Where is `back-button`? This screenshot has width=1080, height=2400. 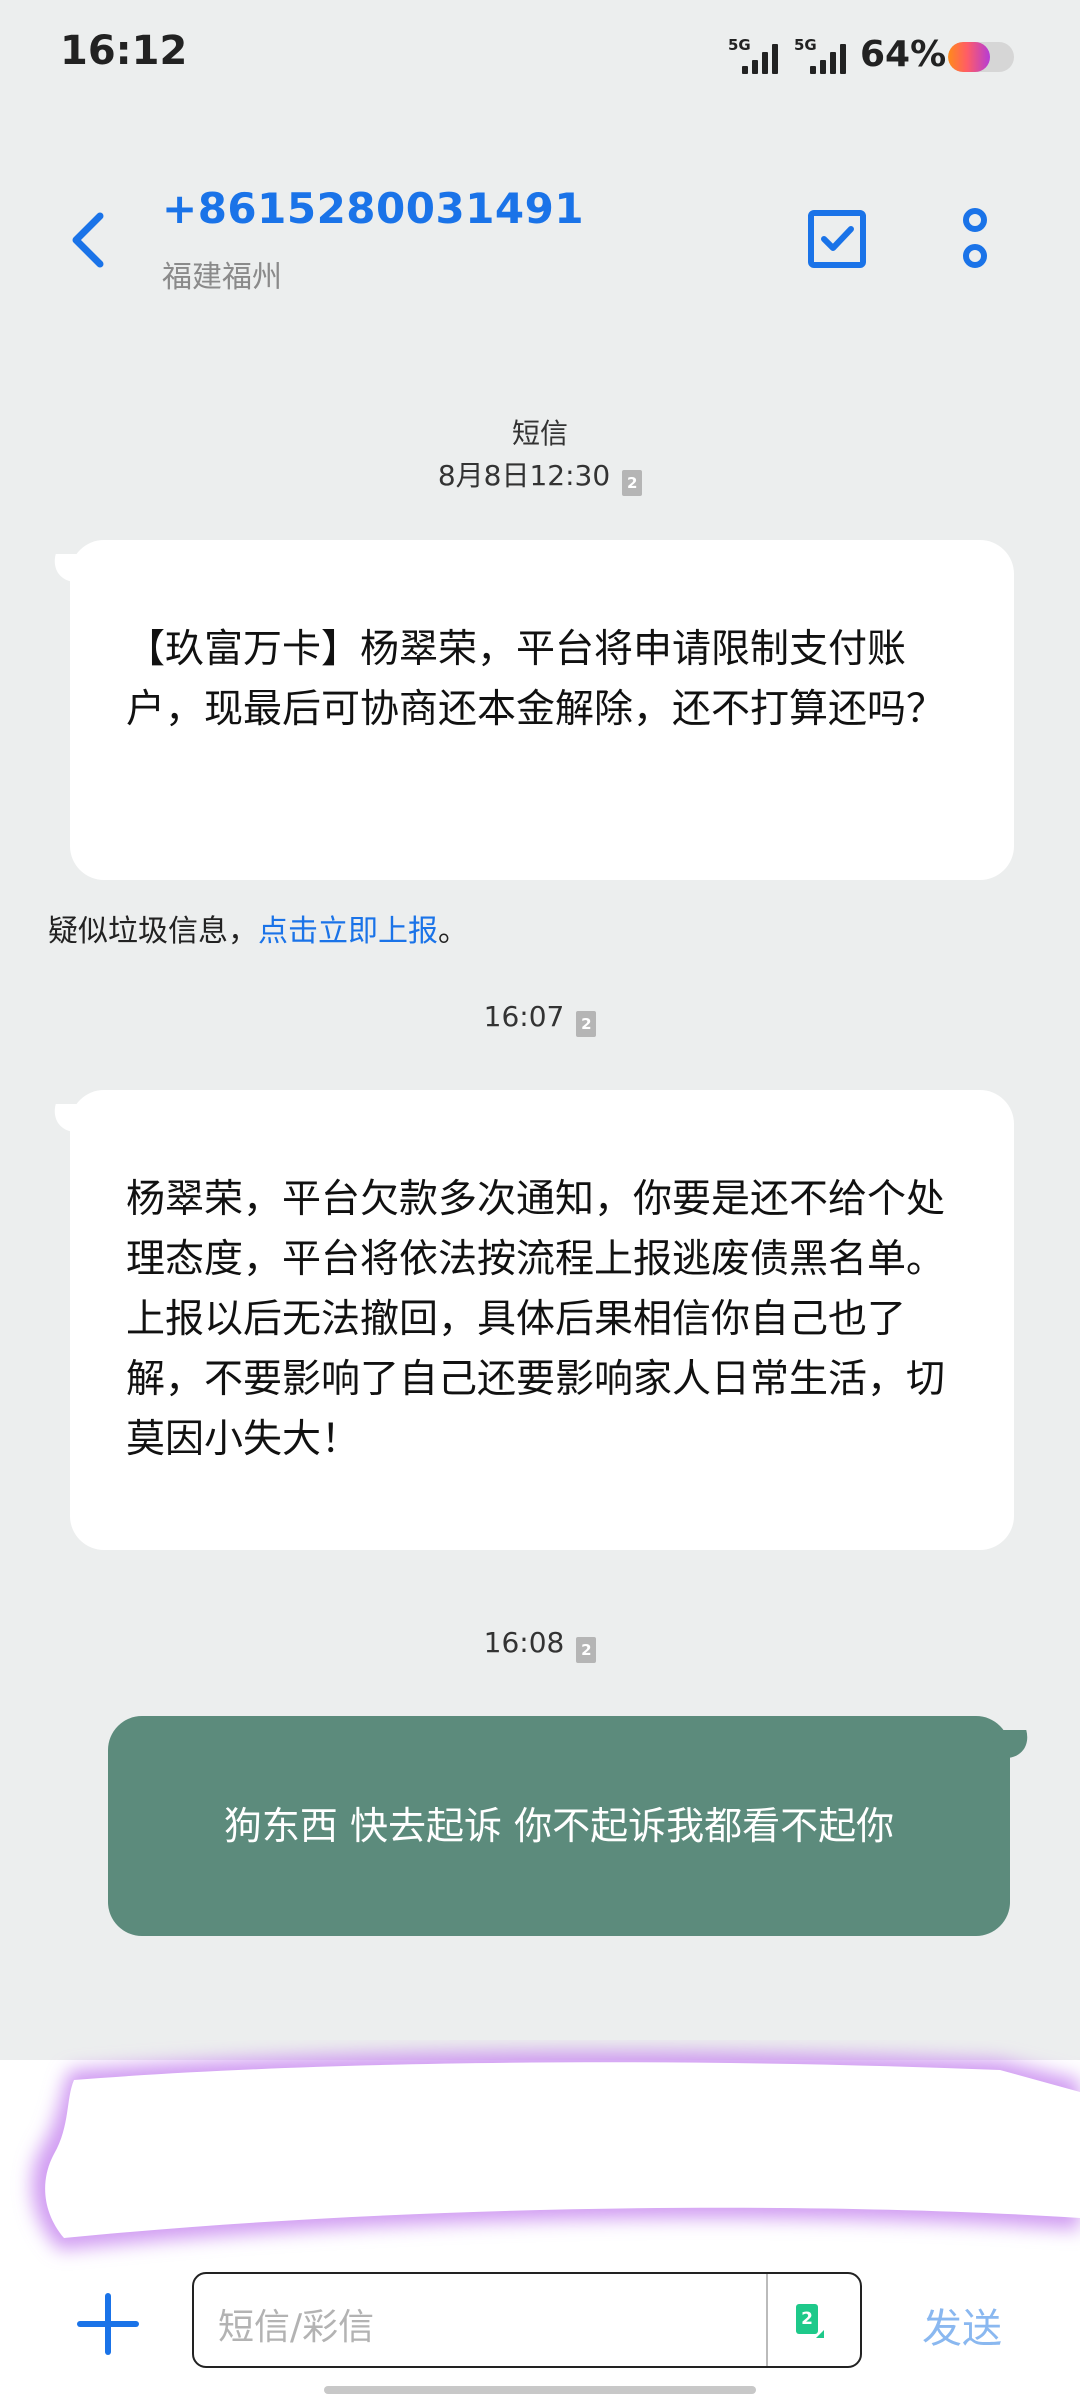
back-button is located at coordinates (90, 240).